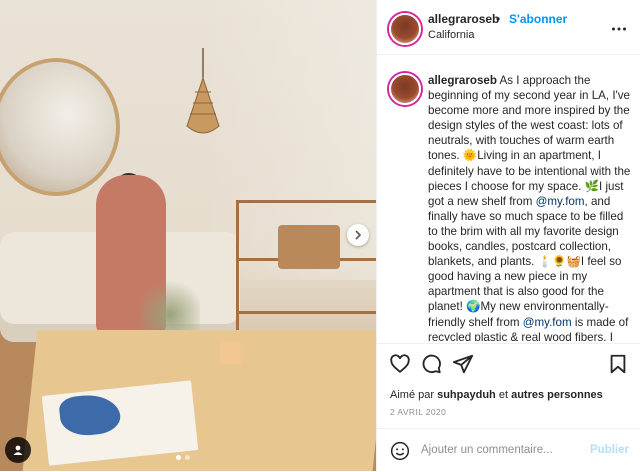 The image size is (640, 472). Describe the element at coordinates (60, 127) in the screenshot. I see `round-mirror` at that location.